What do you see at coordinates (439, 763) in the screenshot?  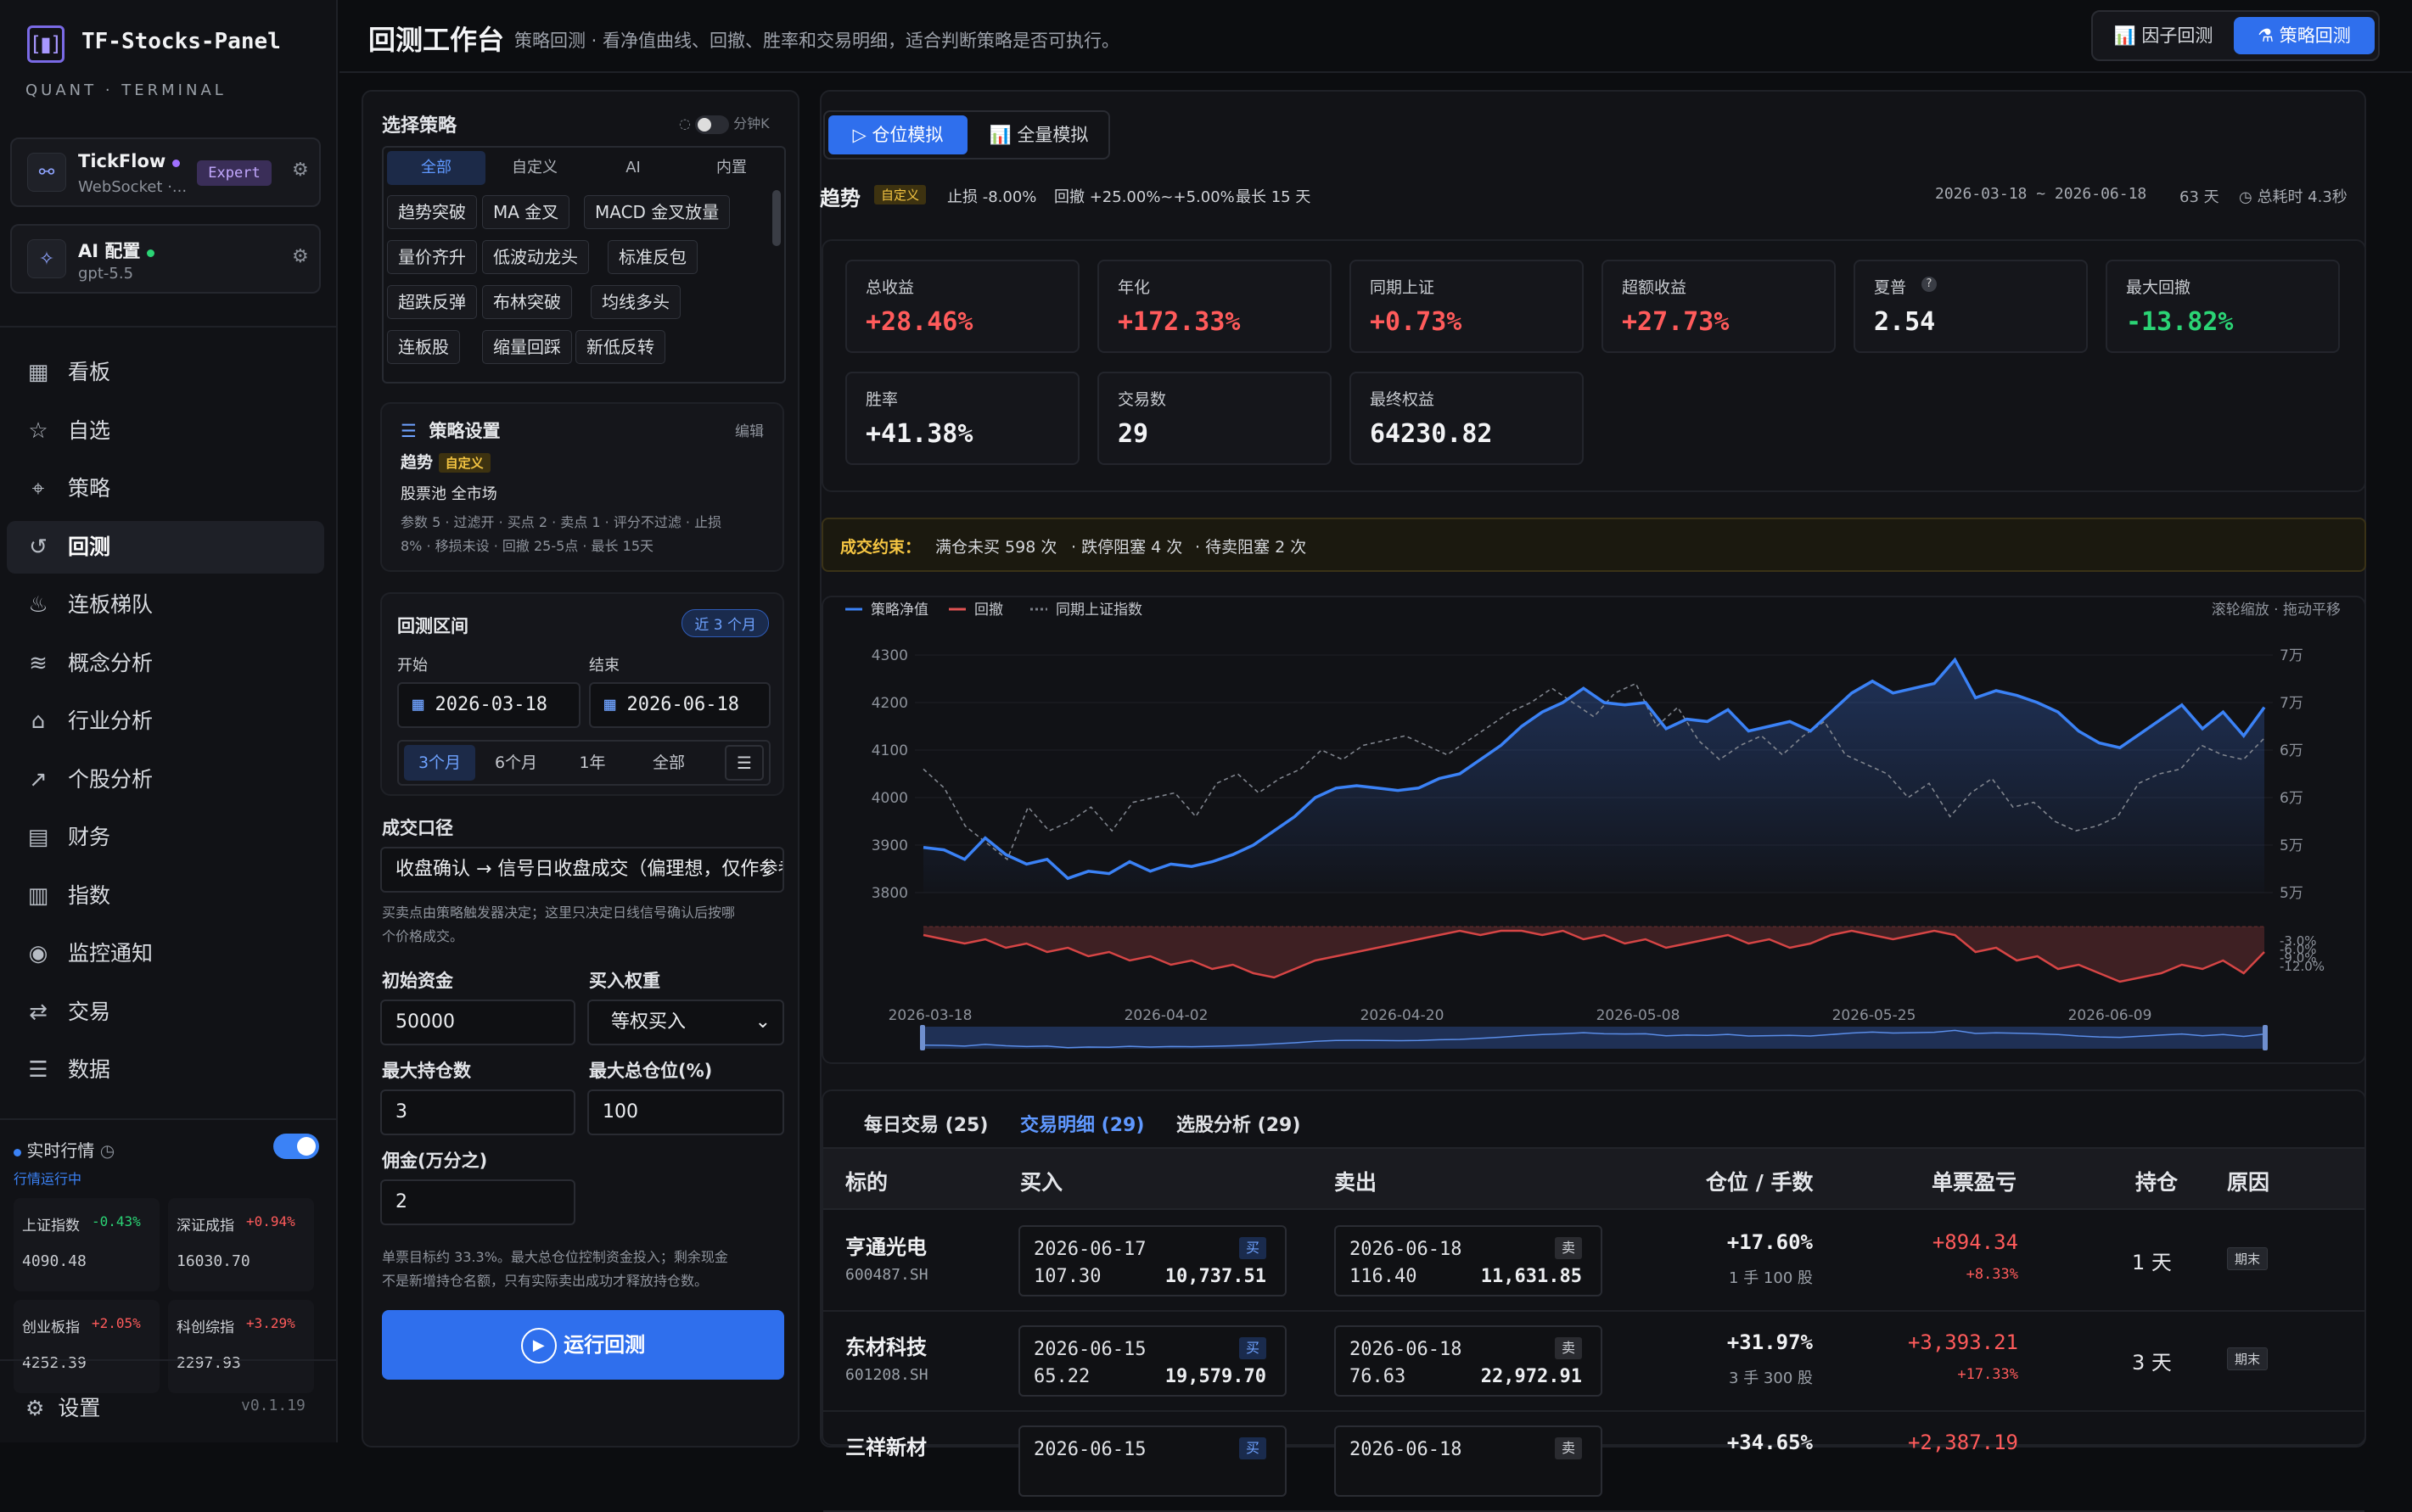 I see `preset-button: 3个月` at bounding box center [439, 763].